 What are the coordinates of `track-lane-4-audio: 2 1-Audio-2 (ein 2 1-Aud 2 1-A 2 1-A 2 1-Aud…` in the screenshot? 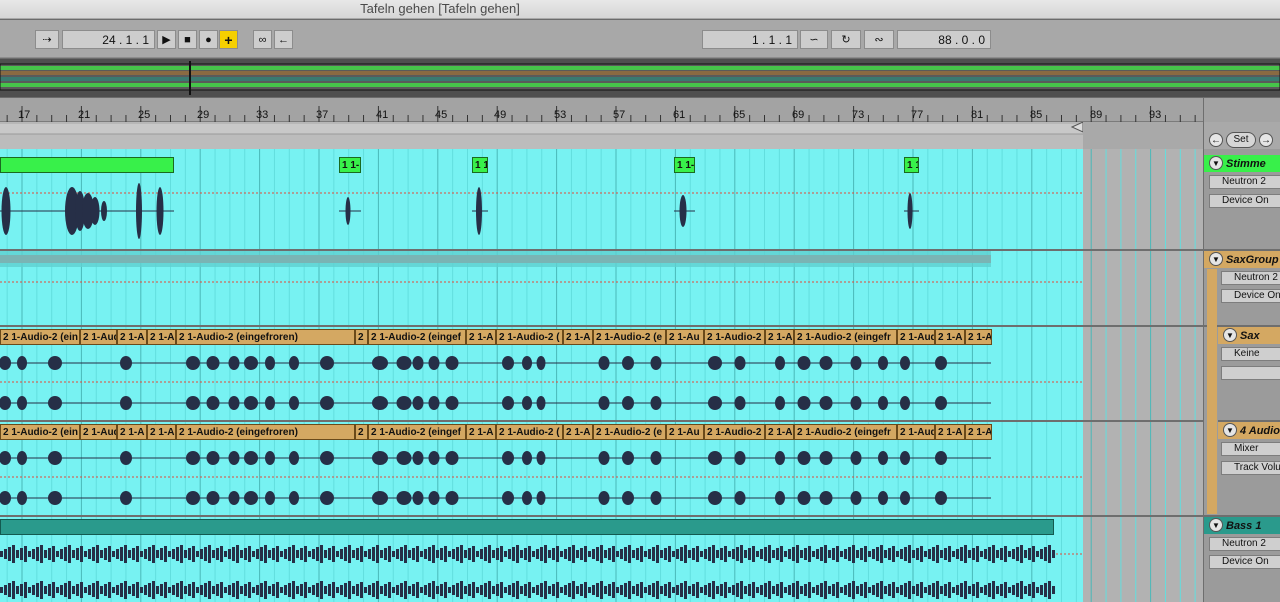 It's located at (601, 468).